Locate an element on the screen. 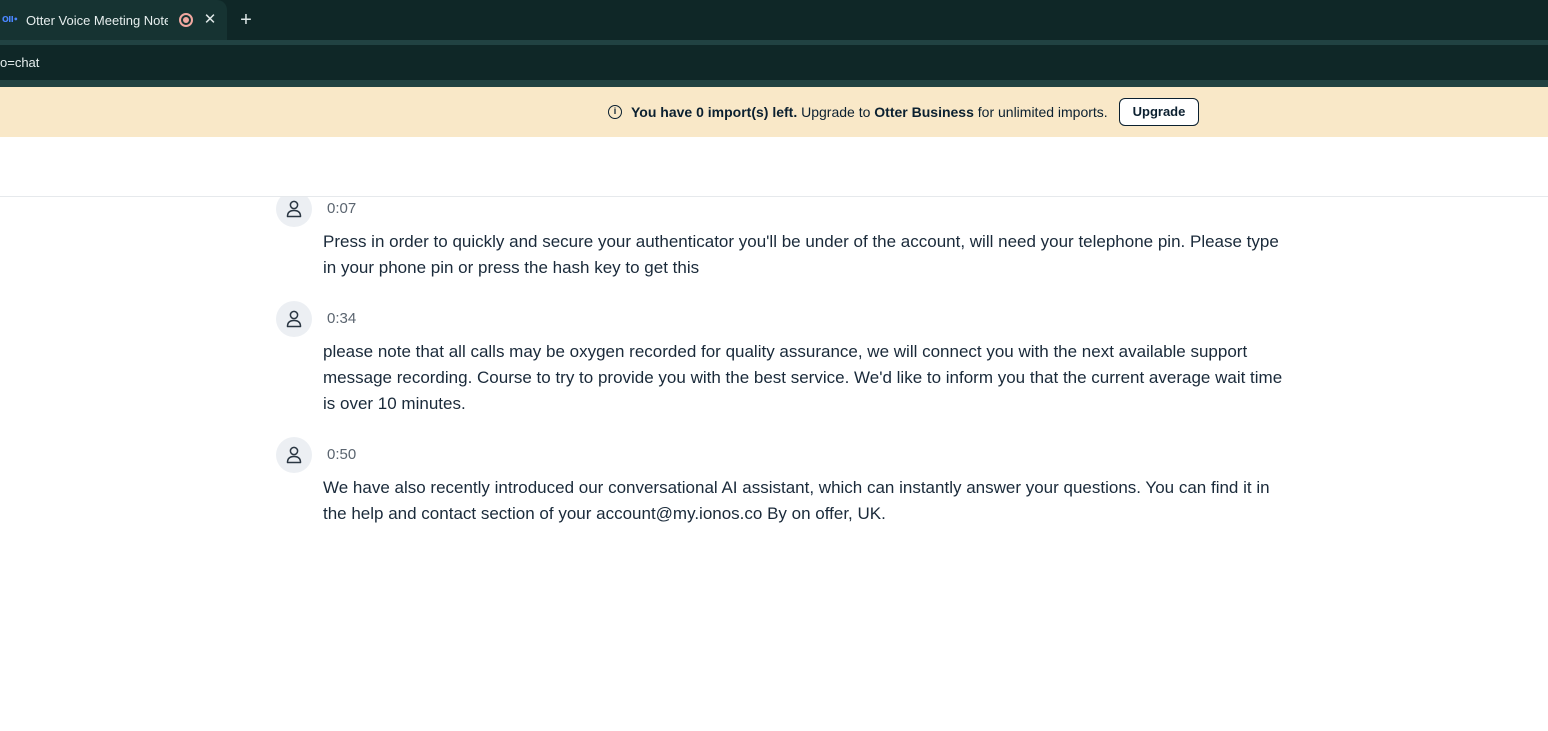  otter-favicon-icon: OII• is located at coordinates (10, 19).